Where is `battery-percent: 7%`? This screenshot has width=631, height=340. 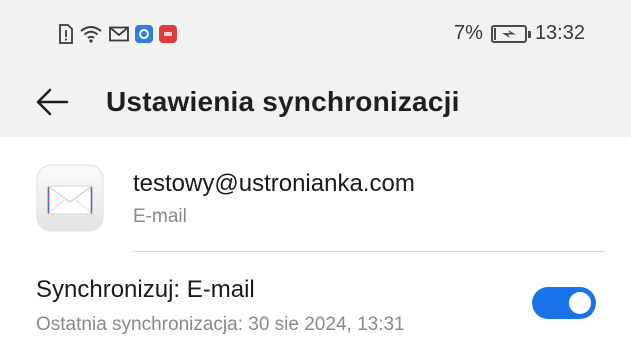 battery-percent: 7% is located at coordinates (468, 33).